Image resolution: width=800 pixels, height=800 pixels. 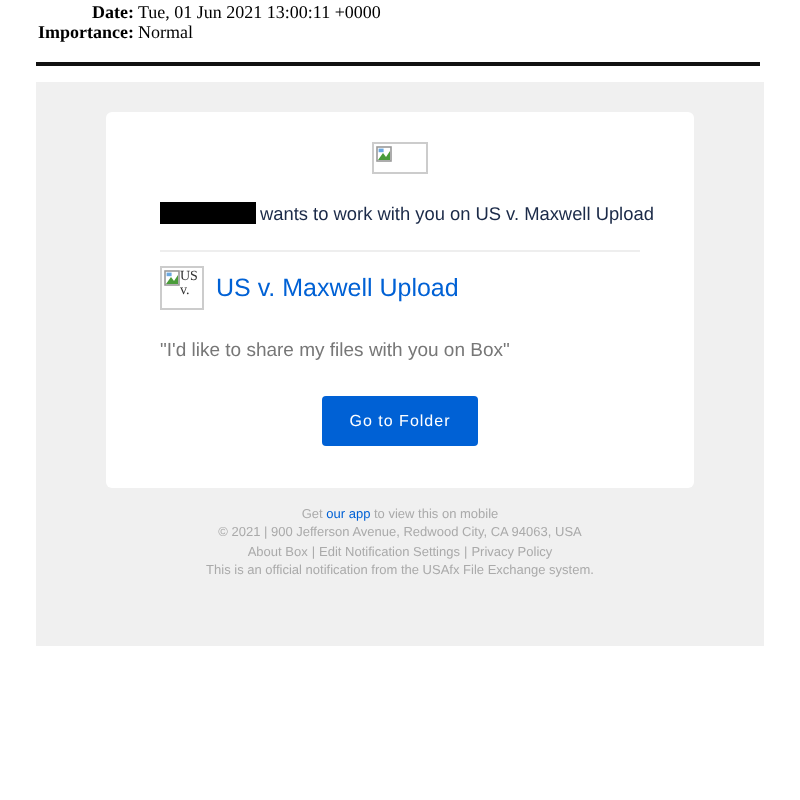 I want to click on field-value: Normal, so click(x=166, y=32).